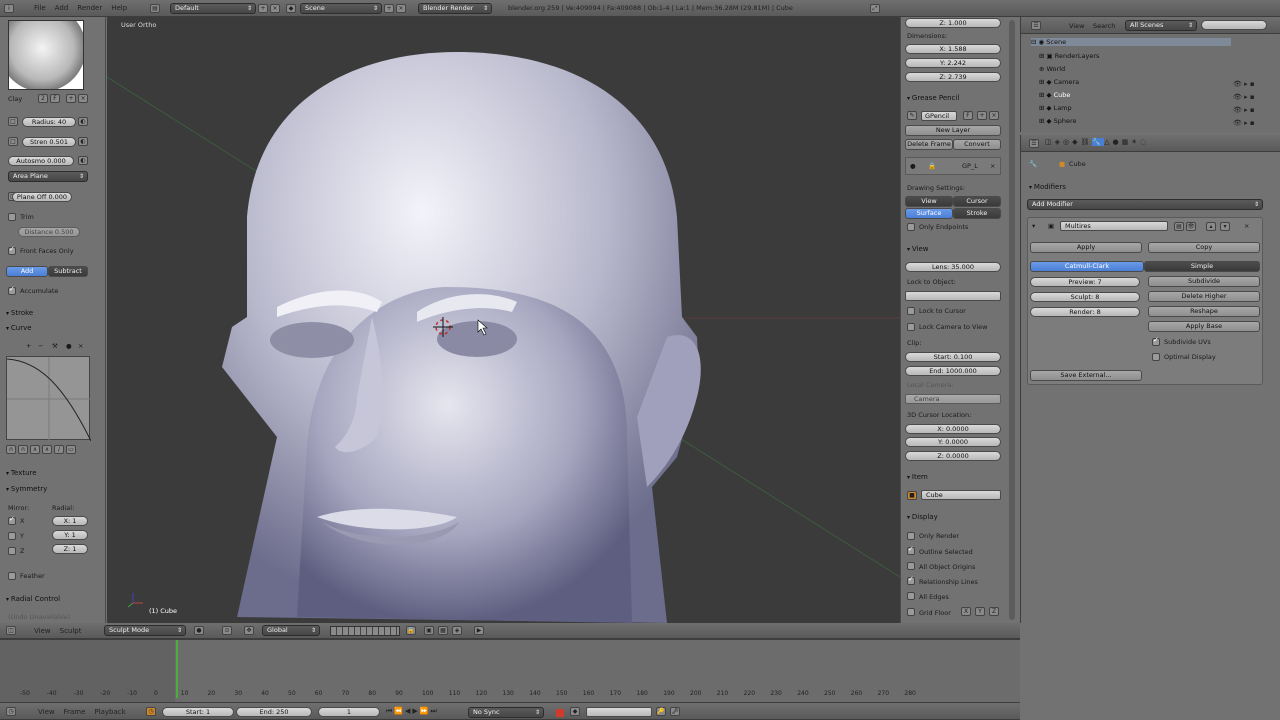  I want to click on trim-checkbox, so click(12, 217).